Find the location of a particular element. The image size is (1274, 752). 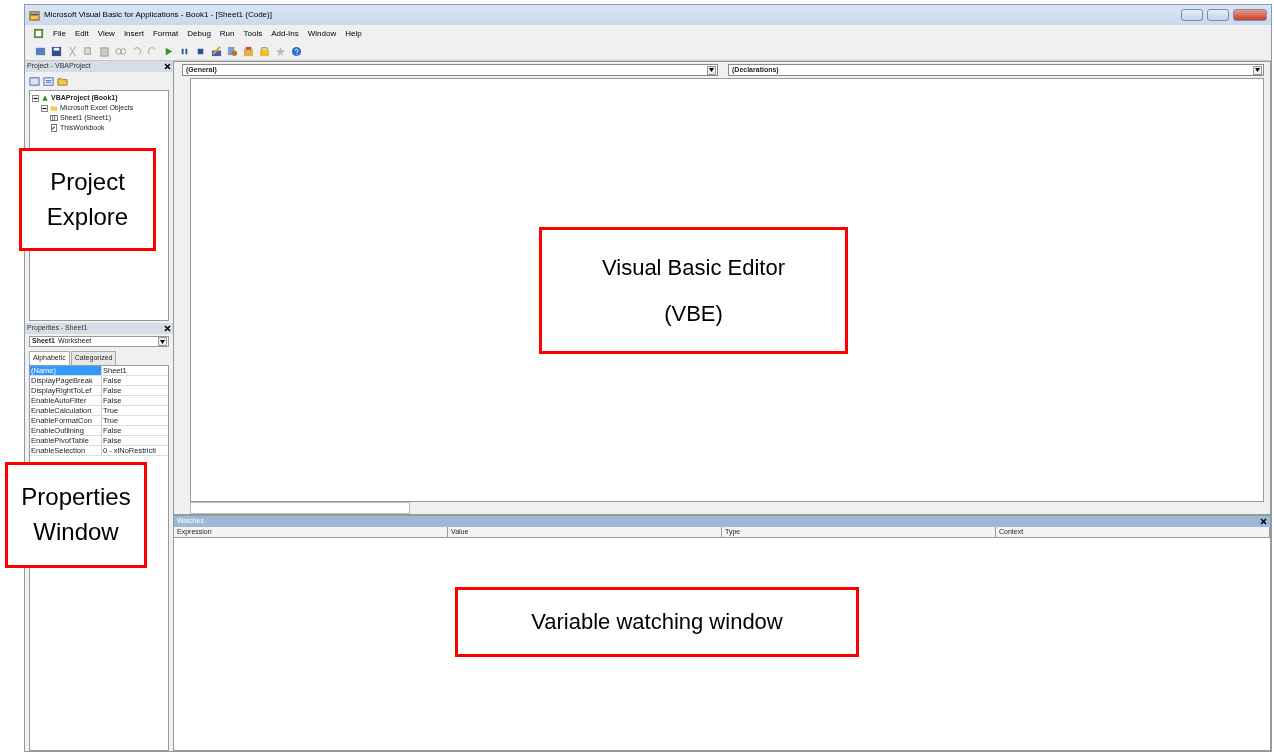

help-icon is located at coordinates (296, 51).